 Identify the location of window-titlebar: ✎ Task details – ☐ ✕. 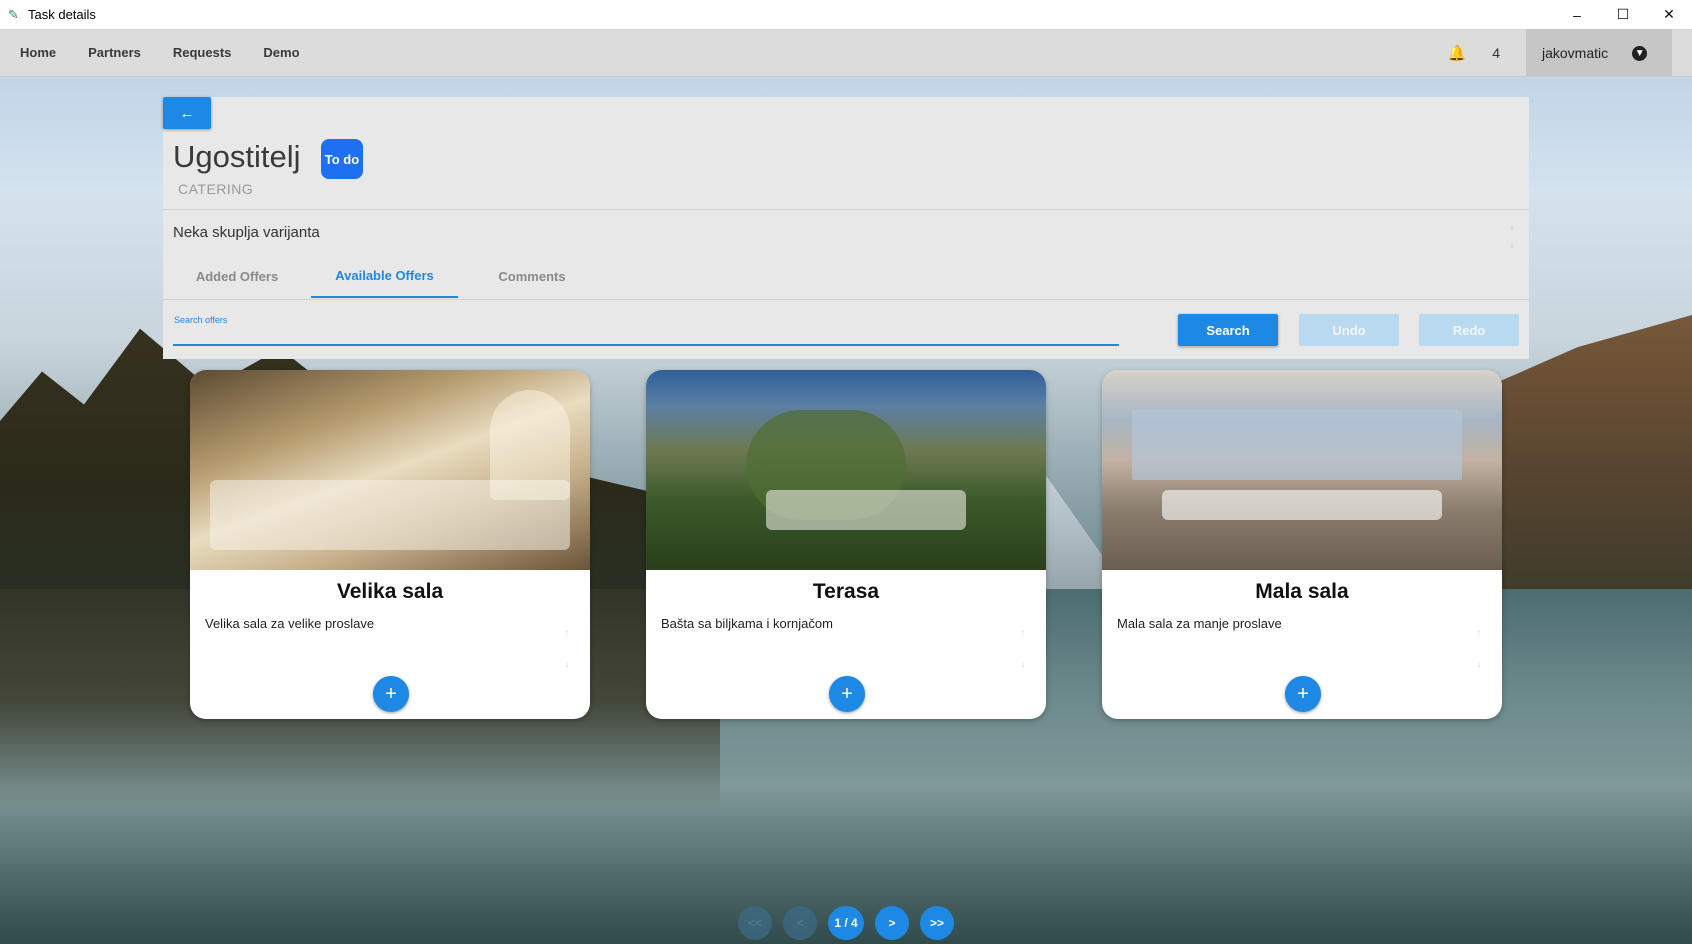
(846, 14).